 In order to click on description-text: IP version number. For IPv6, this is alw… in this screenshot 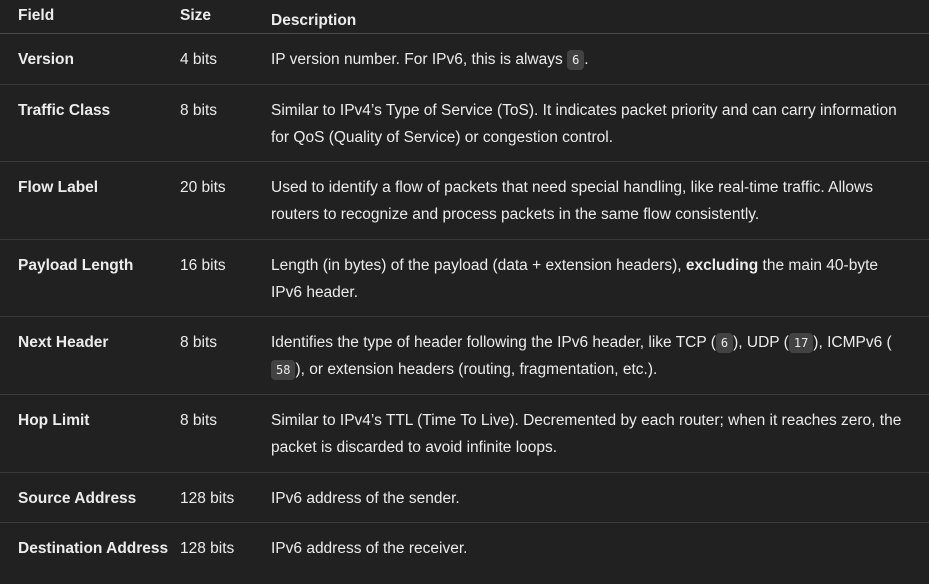, I will do `click(419, 59)`.